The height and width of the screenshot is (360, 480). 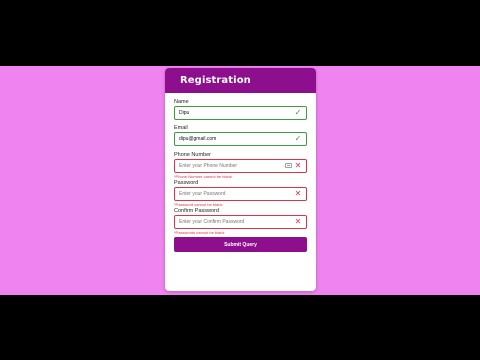 I want to click on phone-input, so click(x=228, y=166).